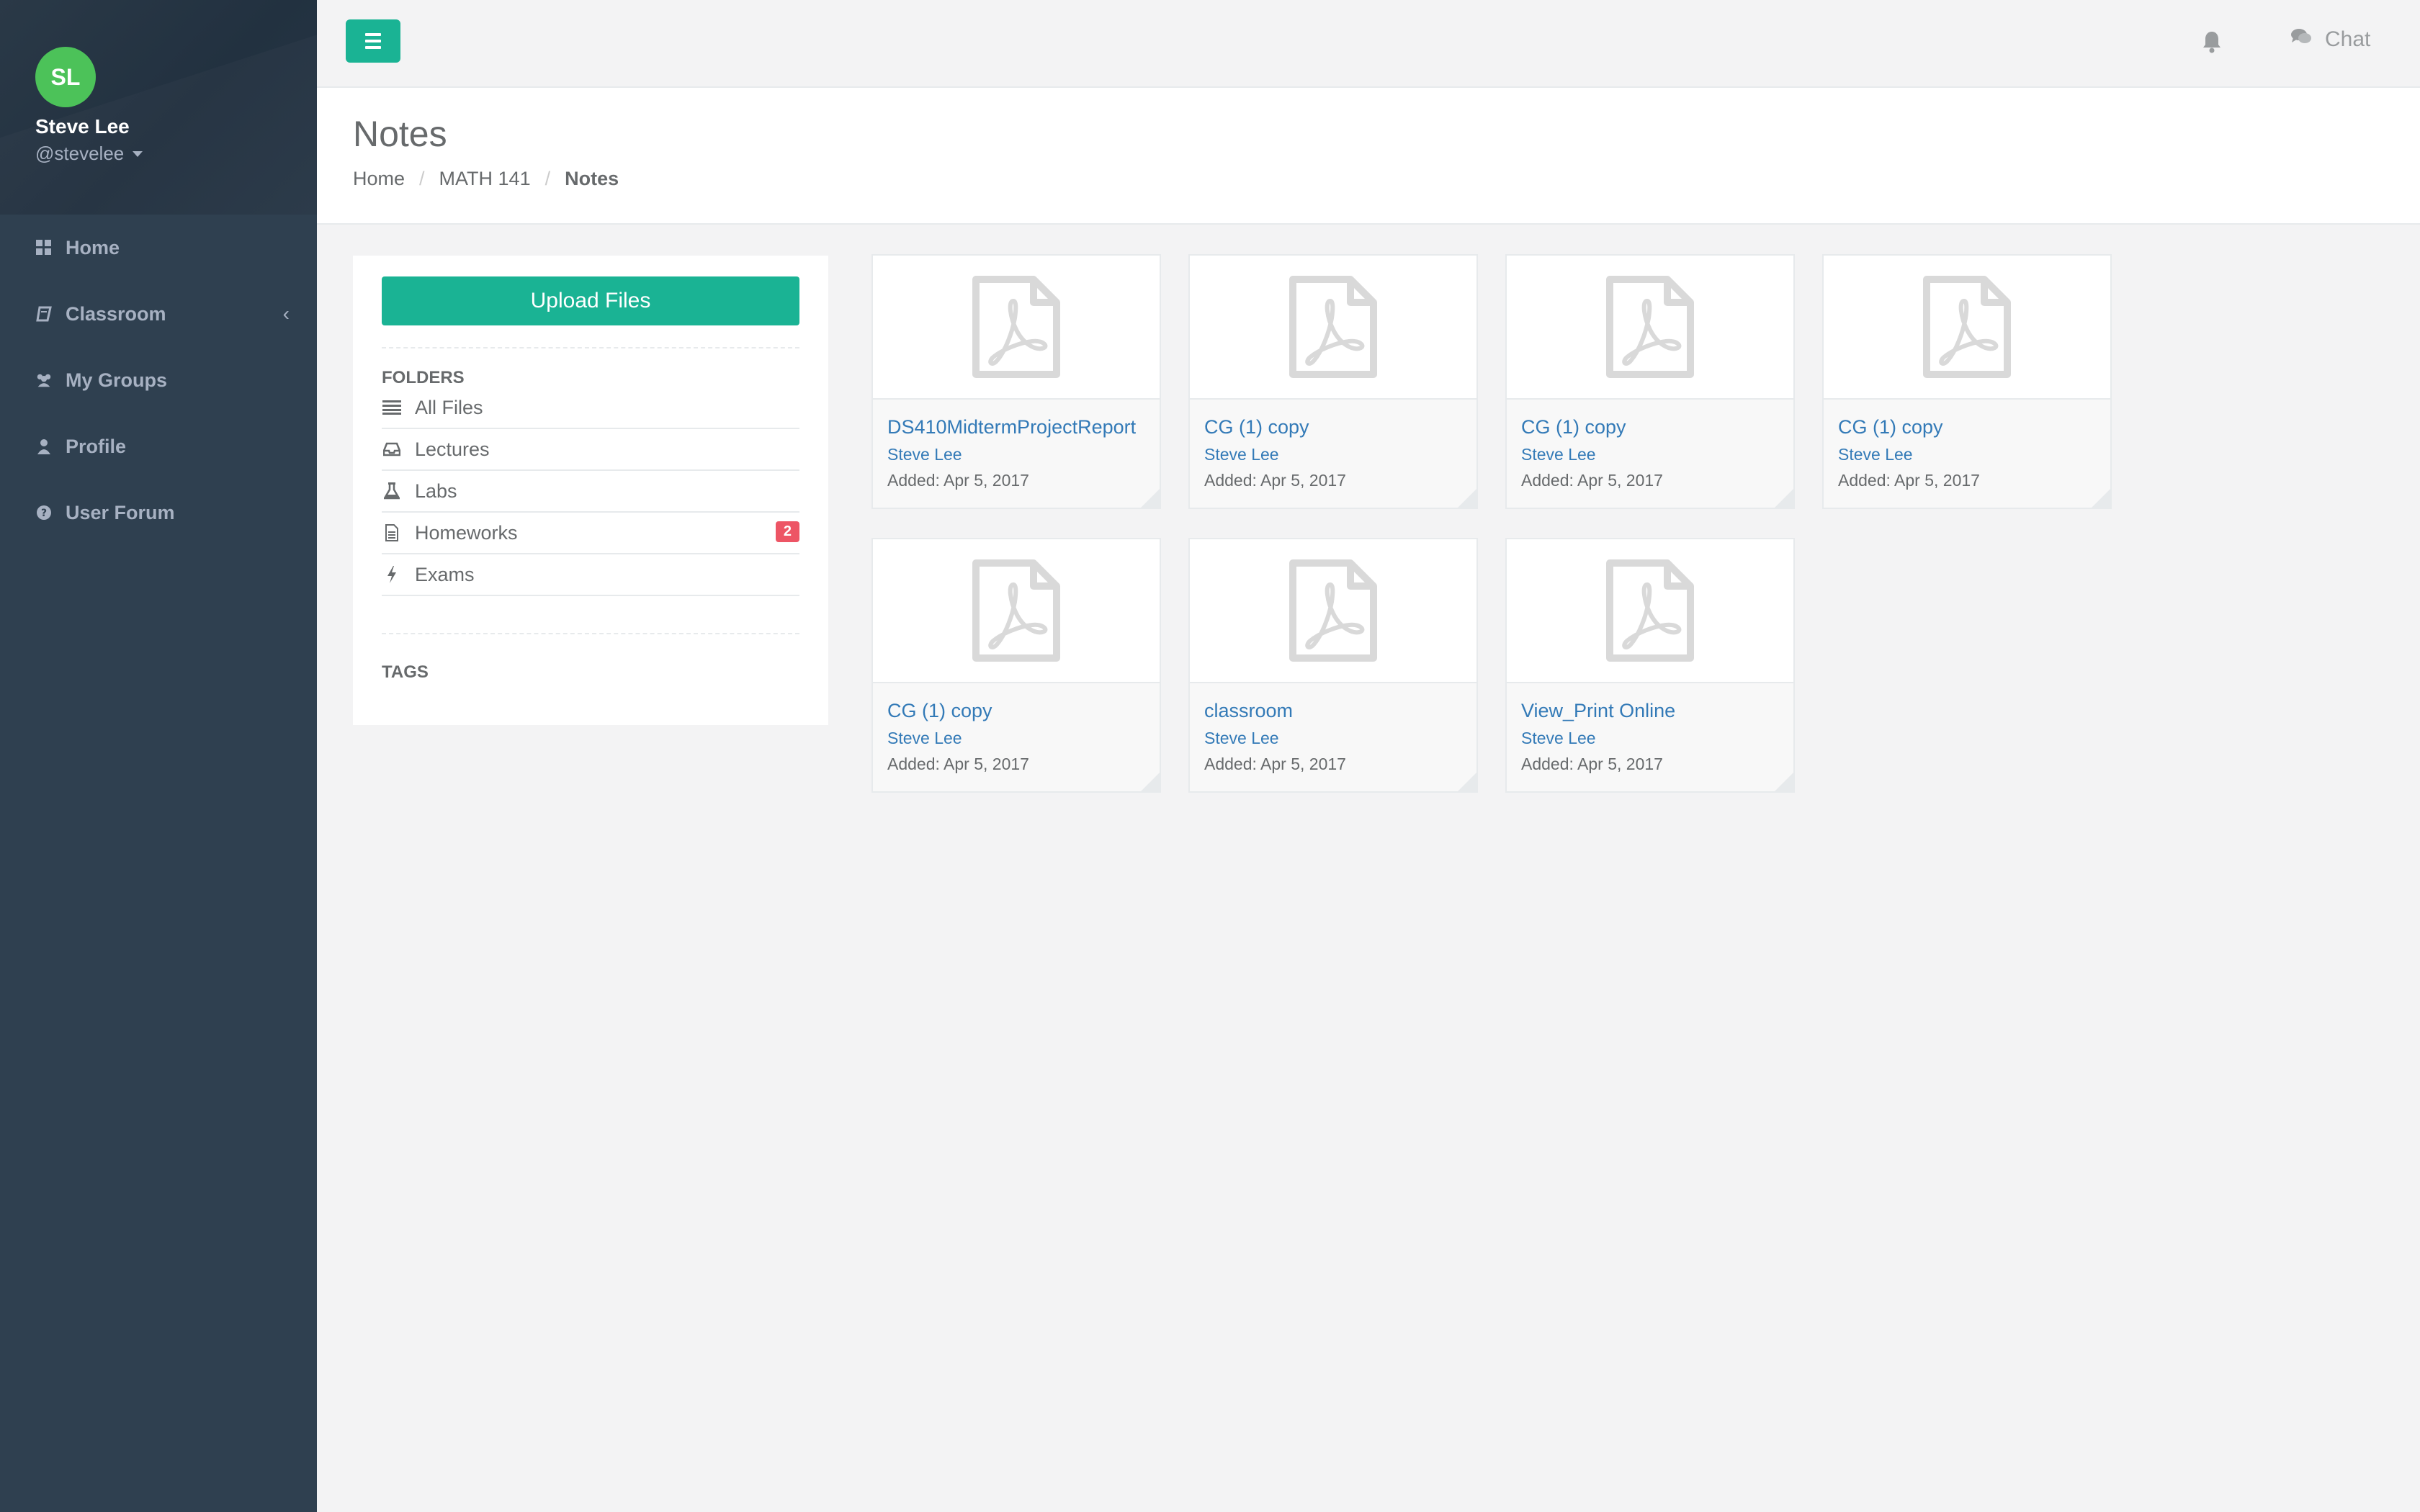 This screenshot has width=2420, height=1512. I want to click on file-name: View_Print Online, so click(1598, 711).